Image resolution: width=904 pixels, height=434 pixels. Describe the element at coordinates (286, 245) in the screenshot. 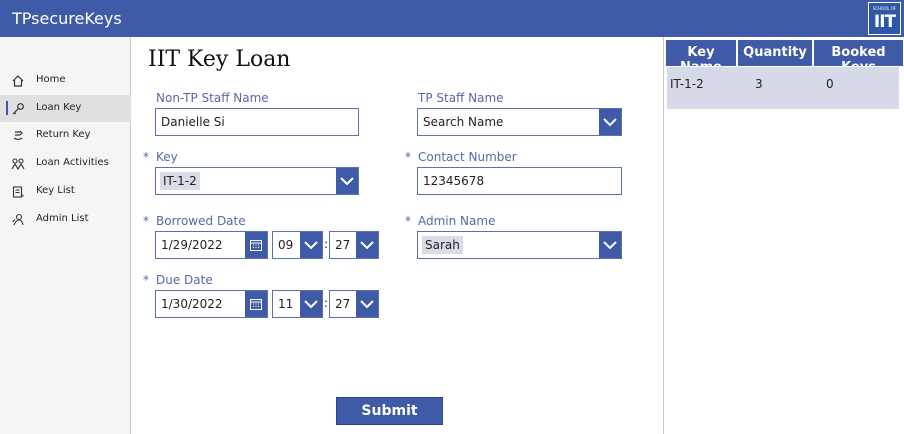

I see `borrowed-hour-value: 09` at that location.